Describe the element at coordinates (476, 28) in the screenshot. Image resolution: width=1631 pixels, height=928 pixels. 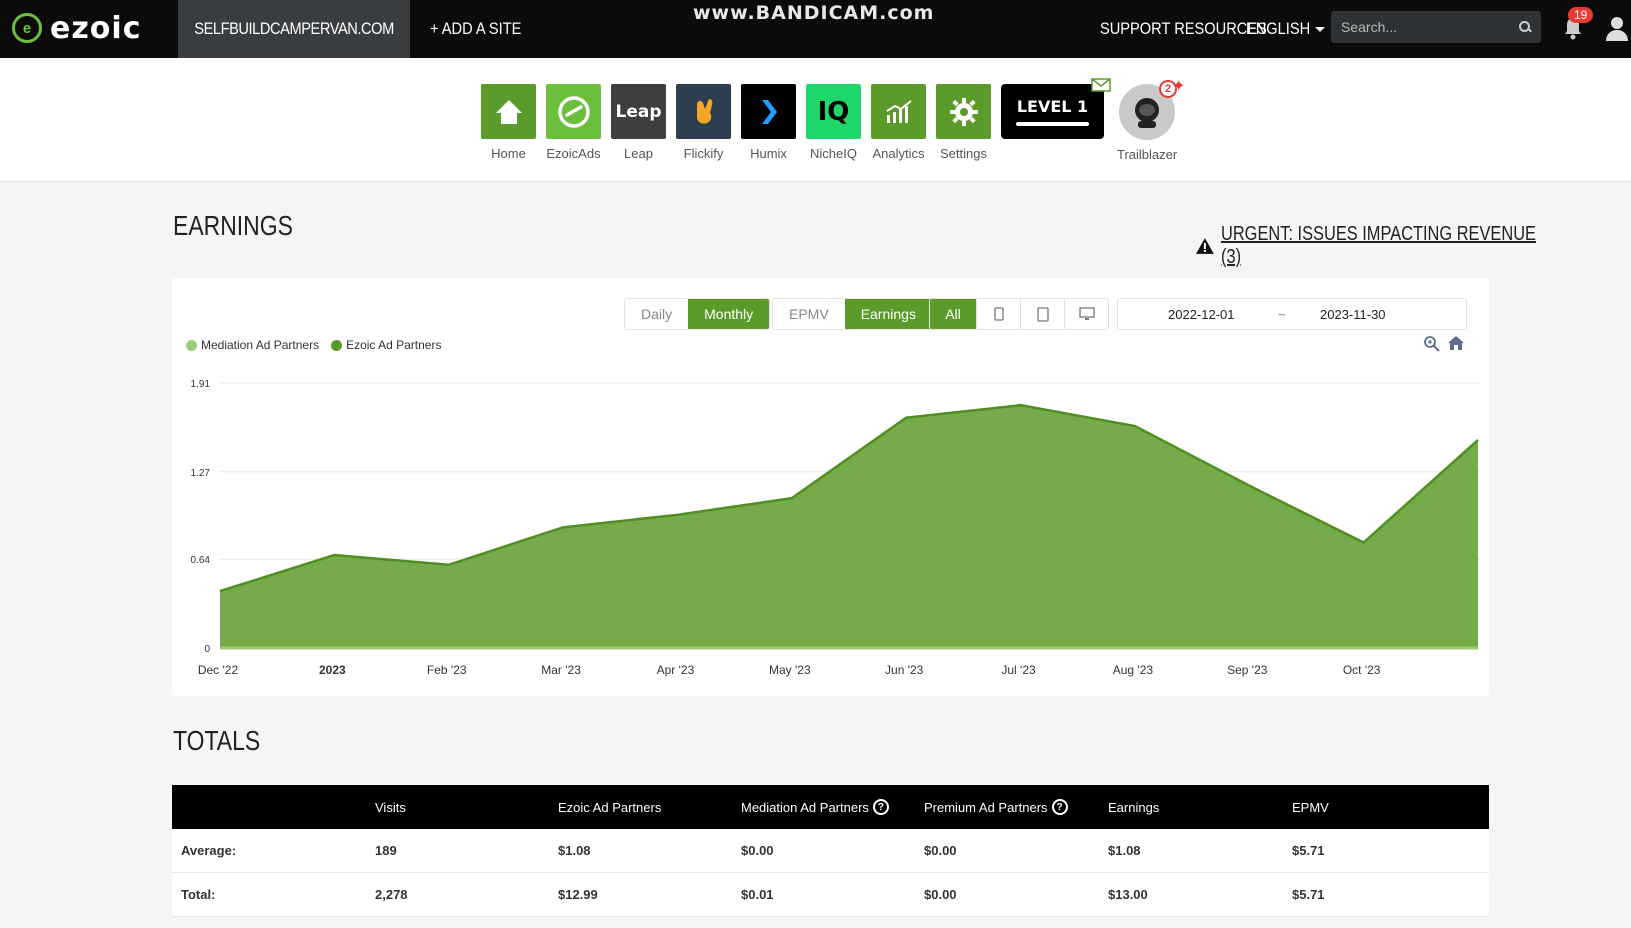
I see `add-site-label: + ADD A SITE` at that location.